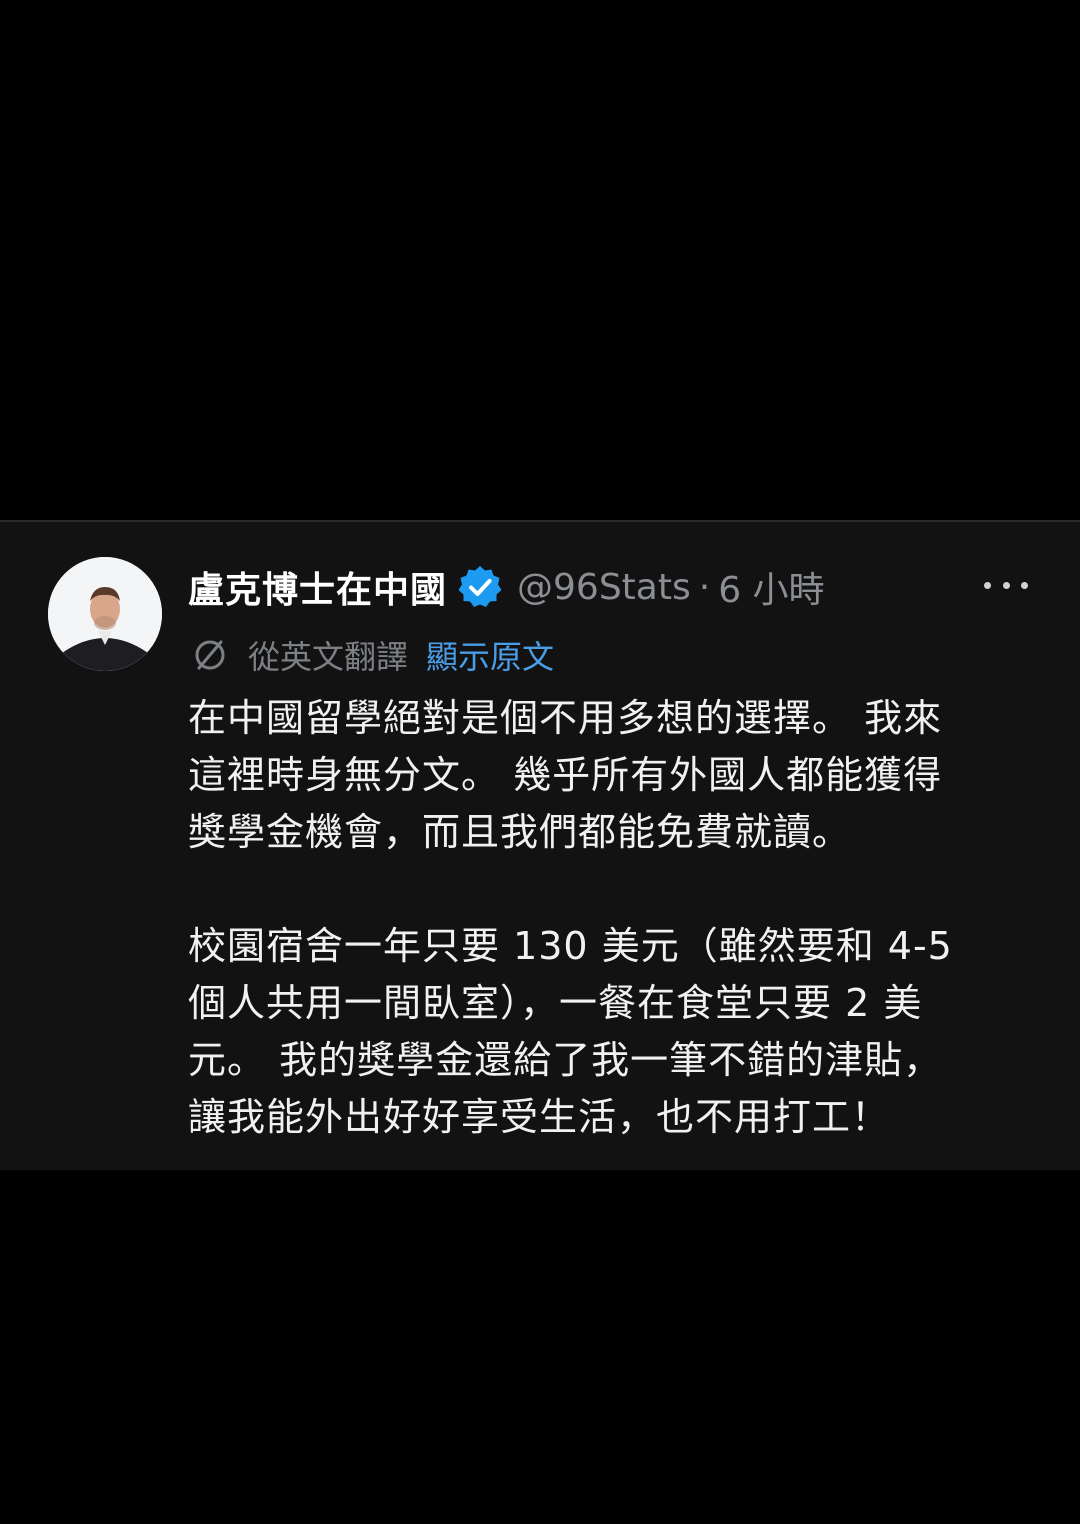  Describe the element at coordinates (565, 775) in the screenshot. I see `post-text-line: 這裡時身無分文。 幾乎所有外國人都能獲得` at that location.